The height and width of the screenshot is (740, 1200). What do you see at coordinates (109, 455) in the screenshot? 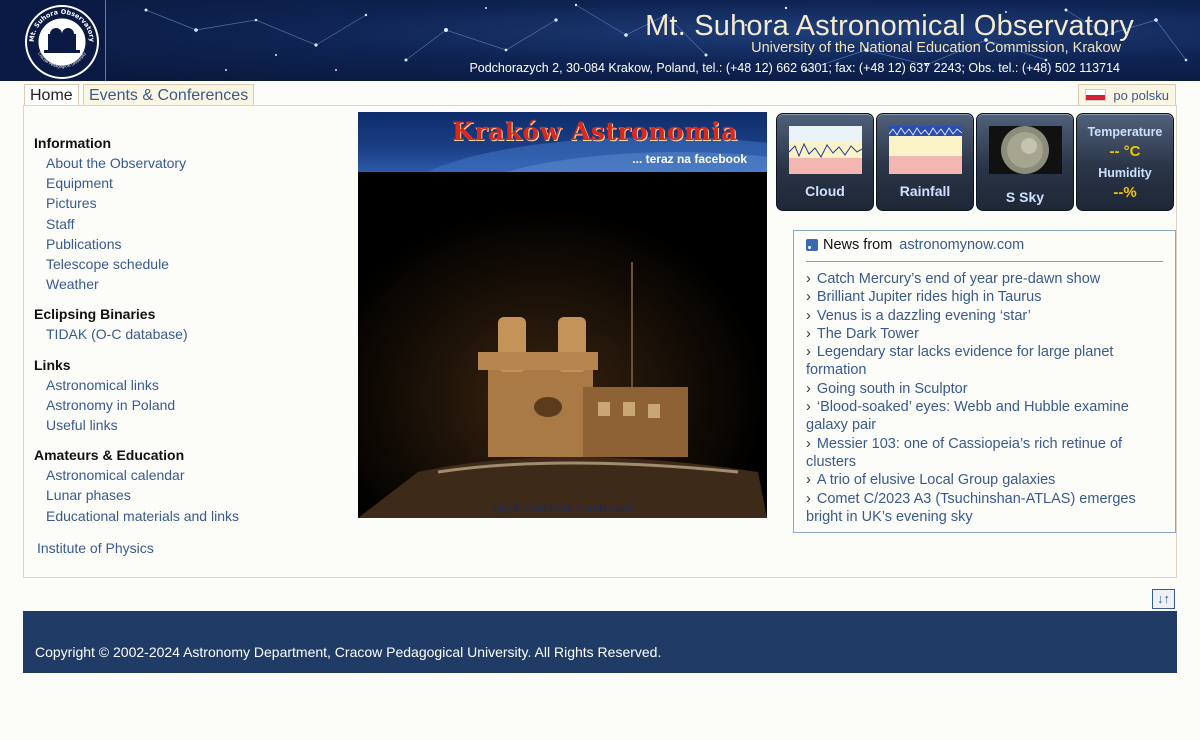
I see `sidebar-section-title: Amateurs & Education` at bounding box center [109, 455].